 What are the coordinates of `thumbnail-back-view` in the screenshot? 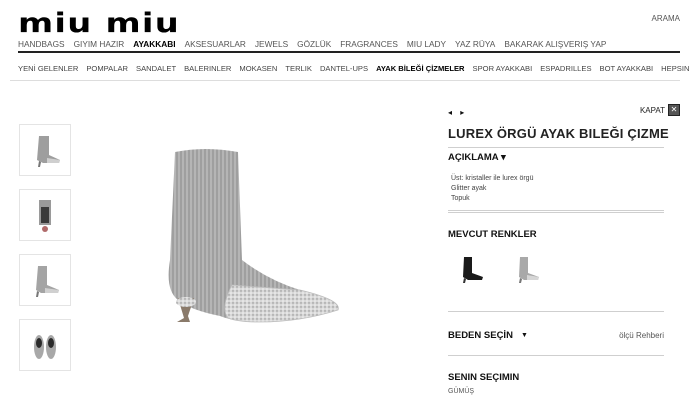 It's located at (45, 215).